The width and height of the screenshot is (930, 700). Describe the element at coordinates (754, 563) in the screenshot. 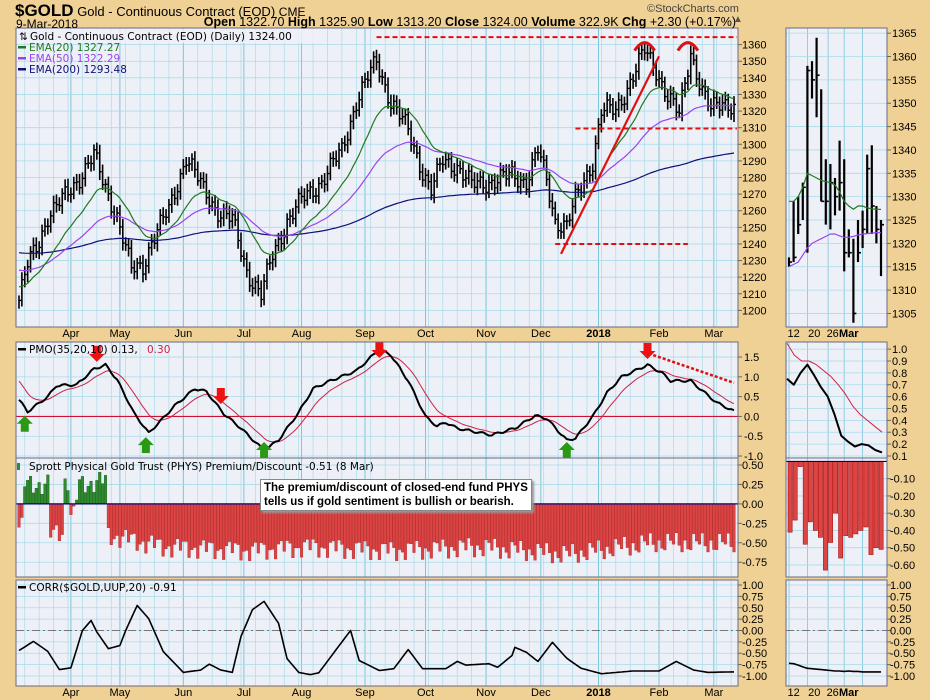

I see `phys-panel-tick-label: -0.75` at that location.